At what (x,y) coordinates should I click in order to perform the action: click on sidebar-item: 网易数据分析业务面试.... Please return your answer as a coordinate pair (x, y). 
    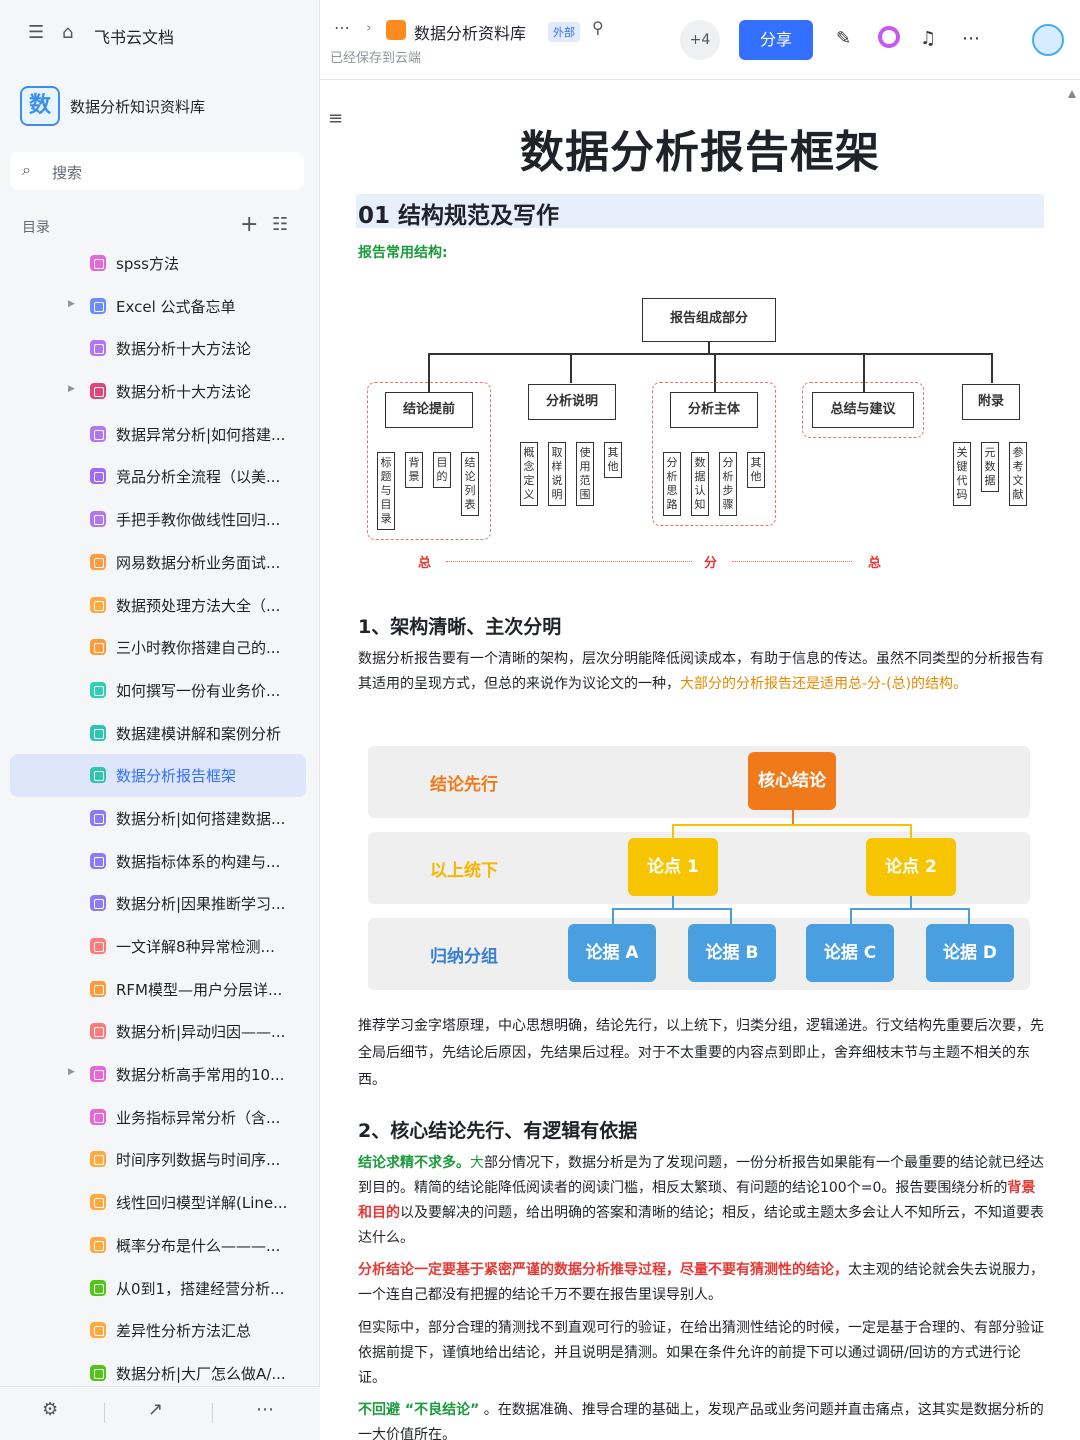
    Looking at the image, I should click on (158, 562).